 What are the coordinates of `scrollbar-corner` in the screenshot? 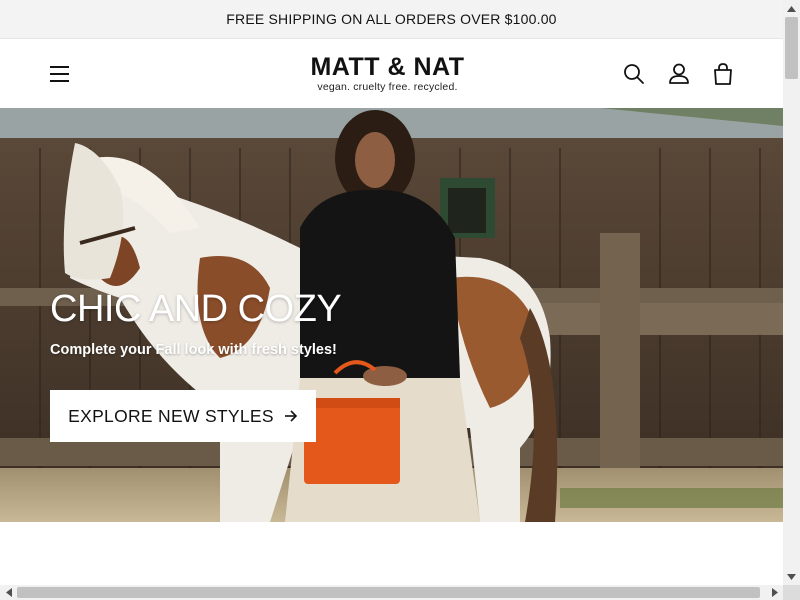 It's located at (791, 592).